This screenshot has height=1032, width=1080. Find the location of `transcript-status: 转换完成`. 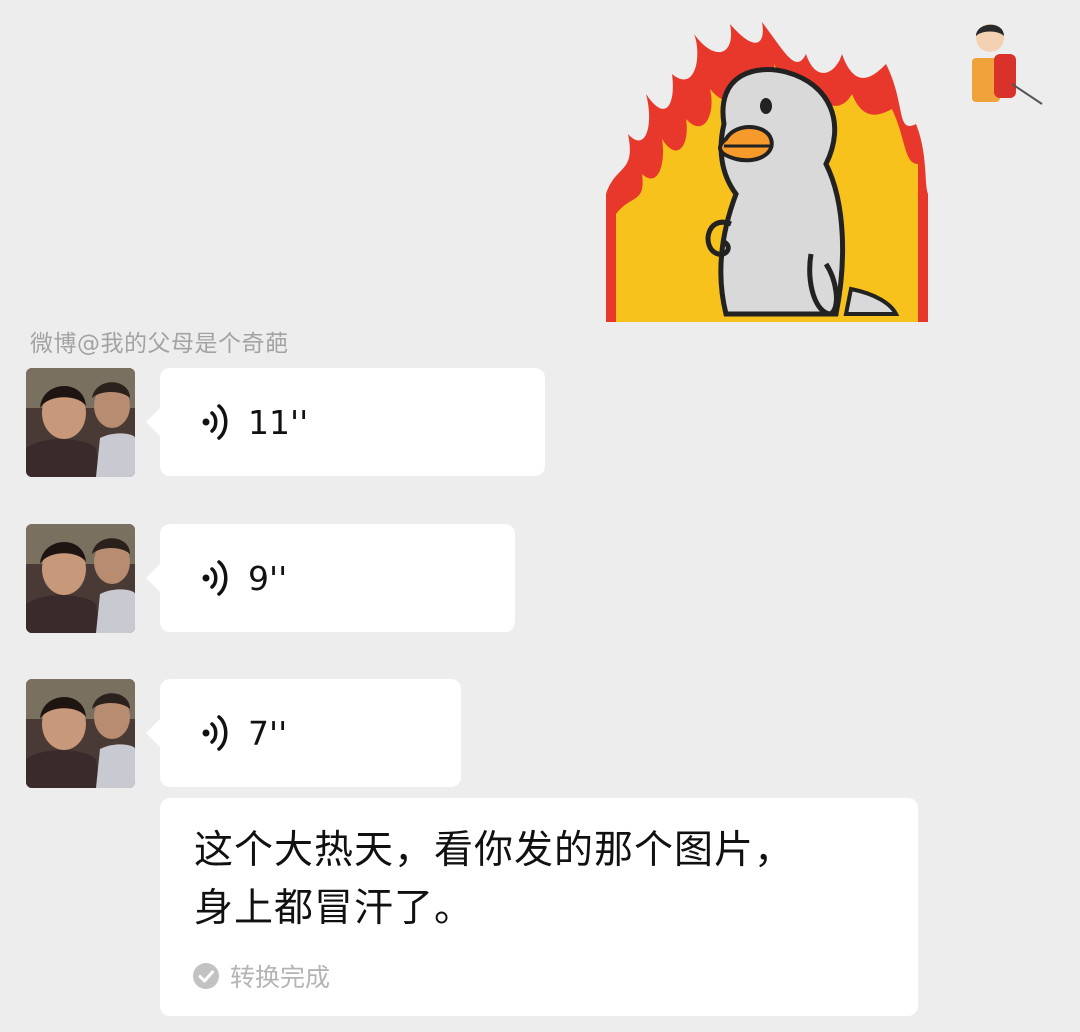

transcript-status: 转换完成 is located at coordinates (261, 976).